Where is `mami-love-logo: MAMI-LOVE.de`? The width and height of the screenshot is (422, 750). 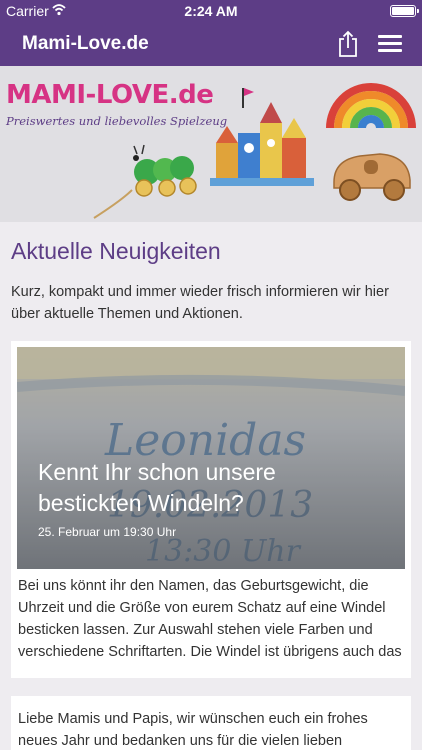 mami-love-logo: MAMI-LOVE.de is located at coordinates (110, 95).